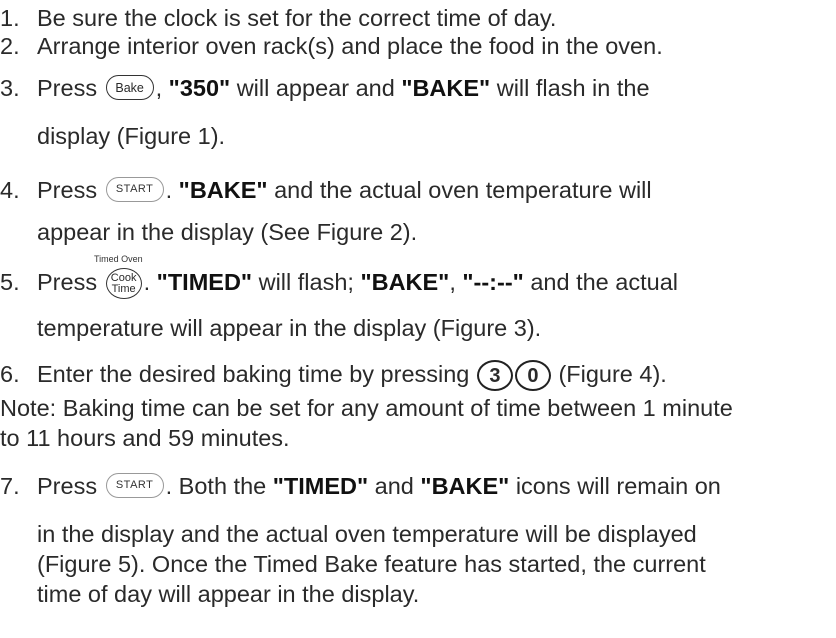 Image resolution: width=836 pixels, height=638 pixels. Describe the element at coordinates (145, 438) in the screenshot. I see `note-line-2: to 11 hours and 59 minutes.` at that location.